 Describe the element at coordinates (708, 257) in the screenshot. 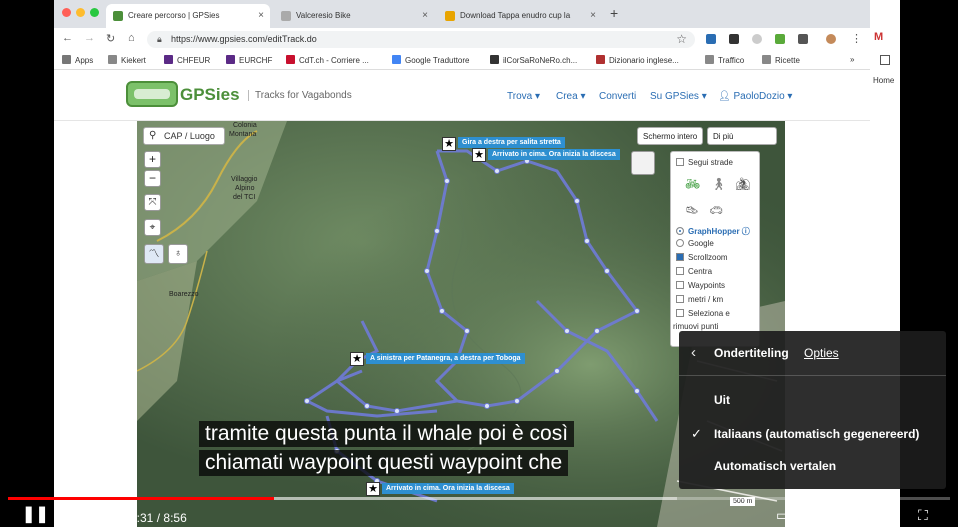

I see `option-label: Scrollzoom` at that location.